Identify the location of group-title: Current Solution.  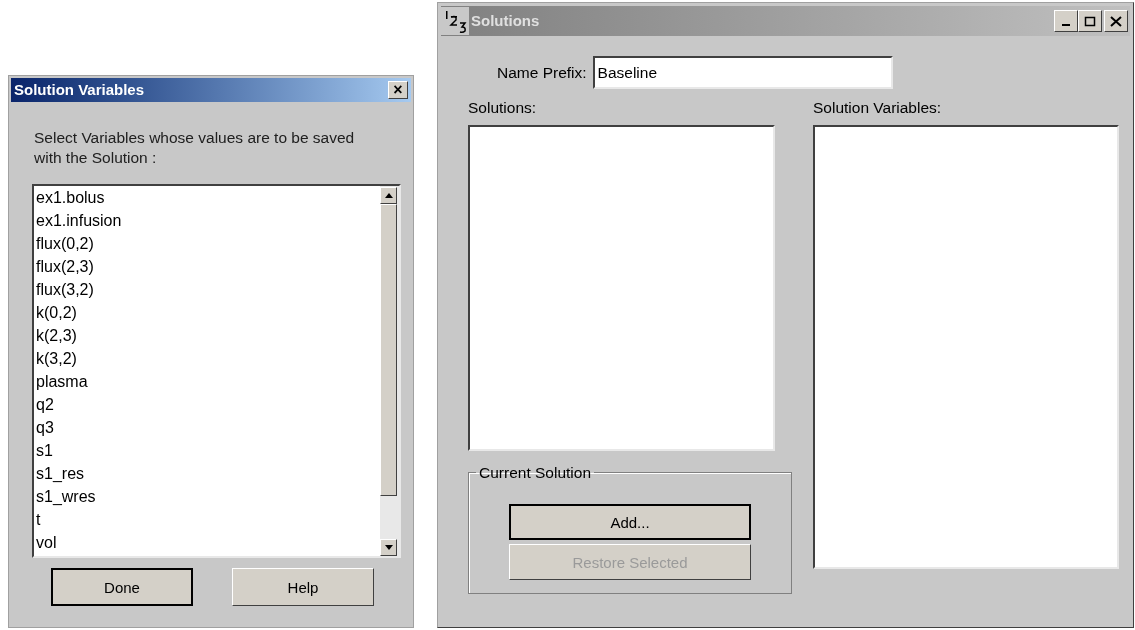
(535, 473).